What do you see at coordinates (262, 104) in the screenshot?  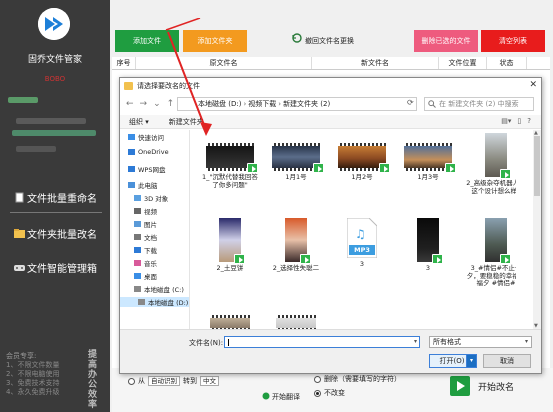 I see `breadcrumb-item: 视频下载` at bounding box center [262, 104].